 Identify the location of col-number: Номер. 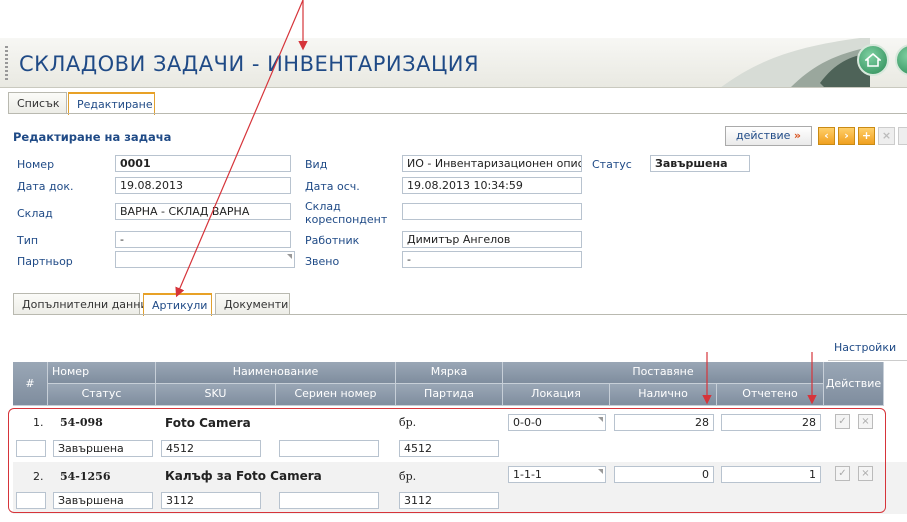
(102, 373).